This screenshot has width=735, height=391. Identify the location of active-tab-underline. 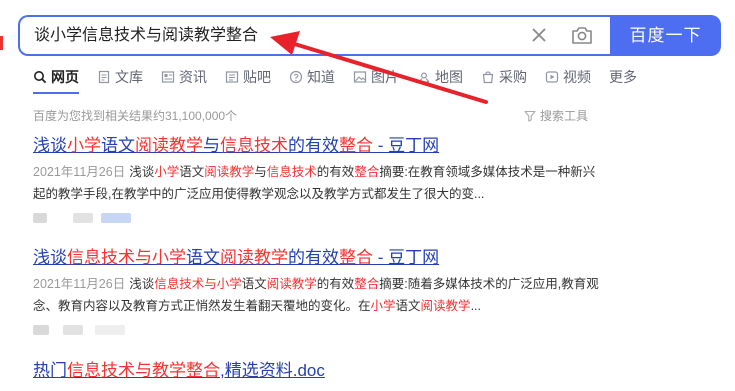
(56, 93).